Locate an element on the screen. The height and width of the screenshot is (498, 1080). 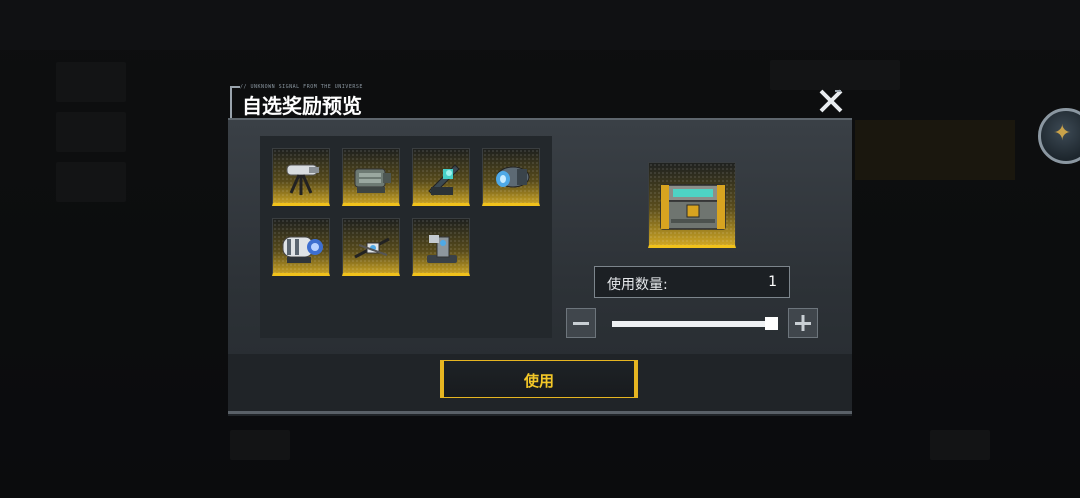
quantity-slider is located at coordinates (695, 323).